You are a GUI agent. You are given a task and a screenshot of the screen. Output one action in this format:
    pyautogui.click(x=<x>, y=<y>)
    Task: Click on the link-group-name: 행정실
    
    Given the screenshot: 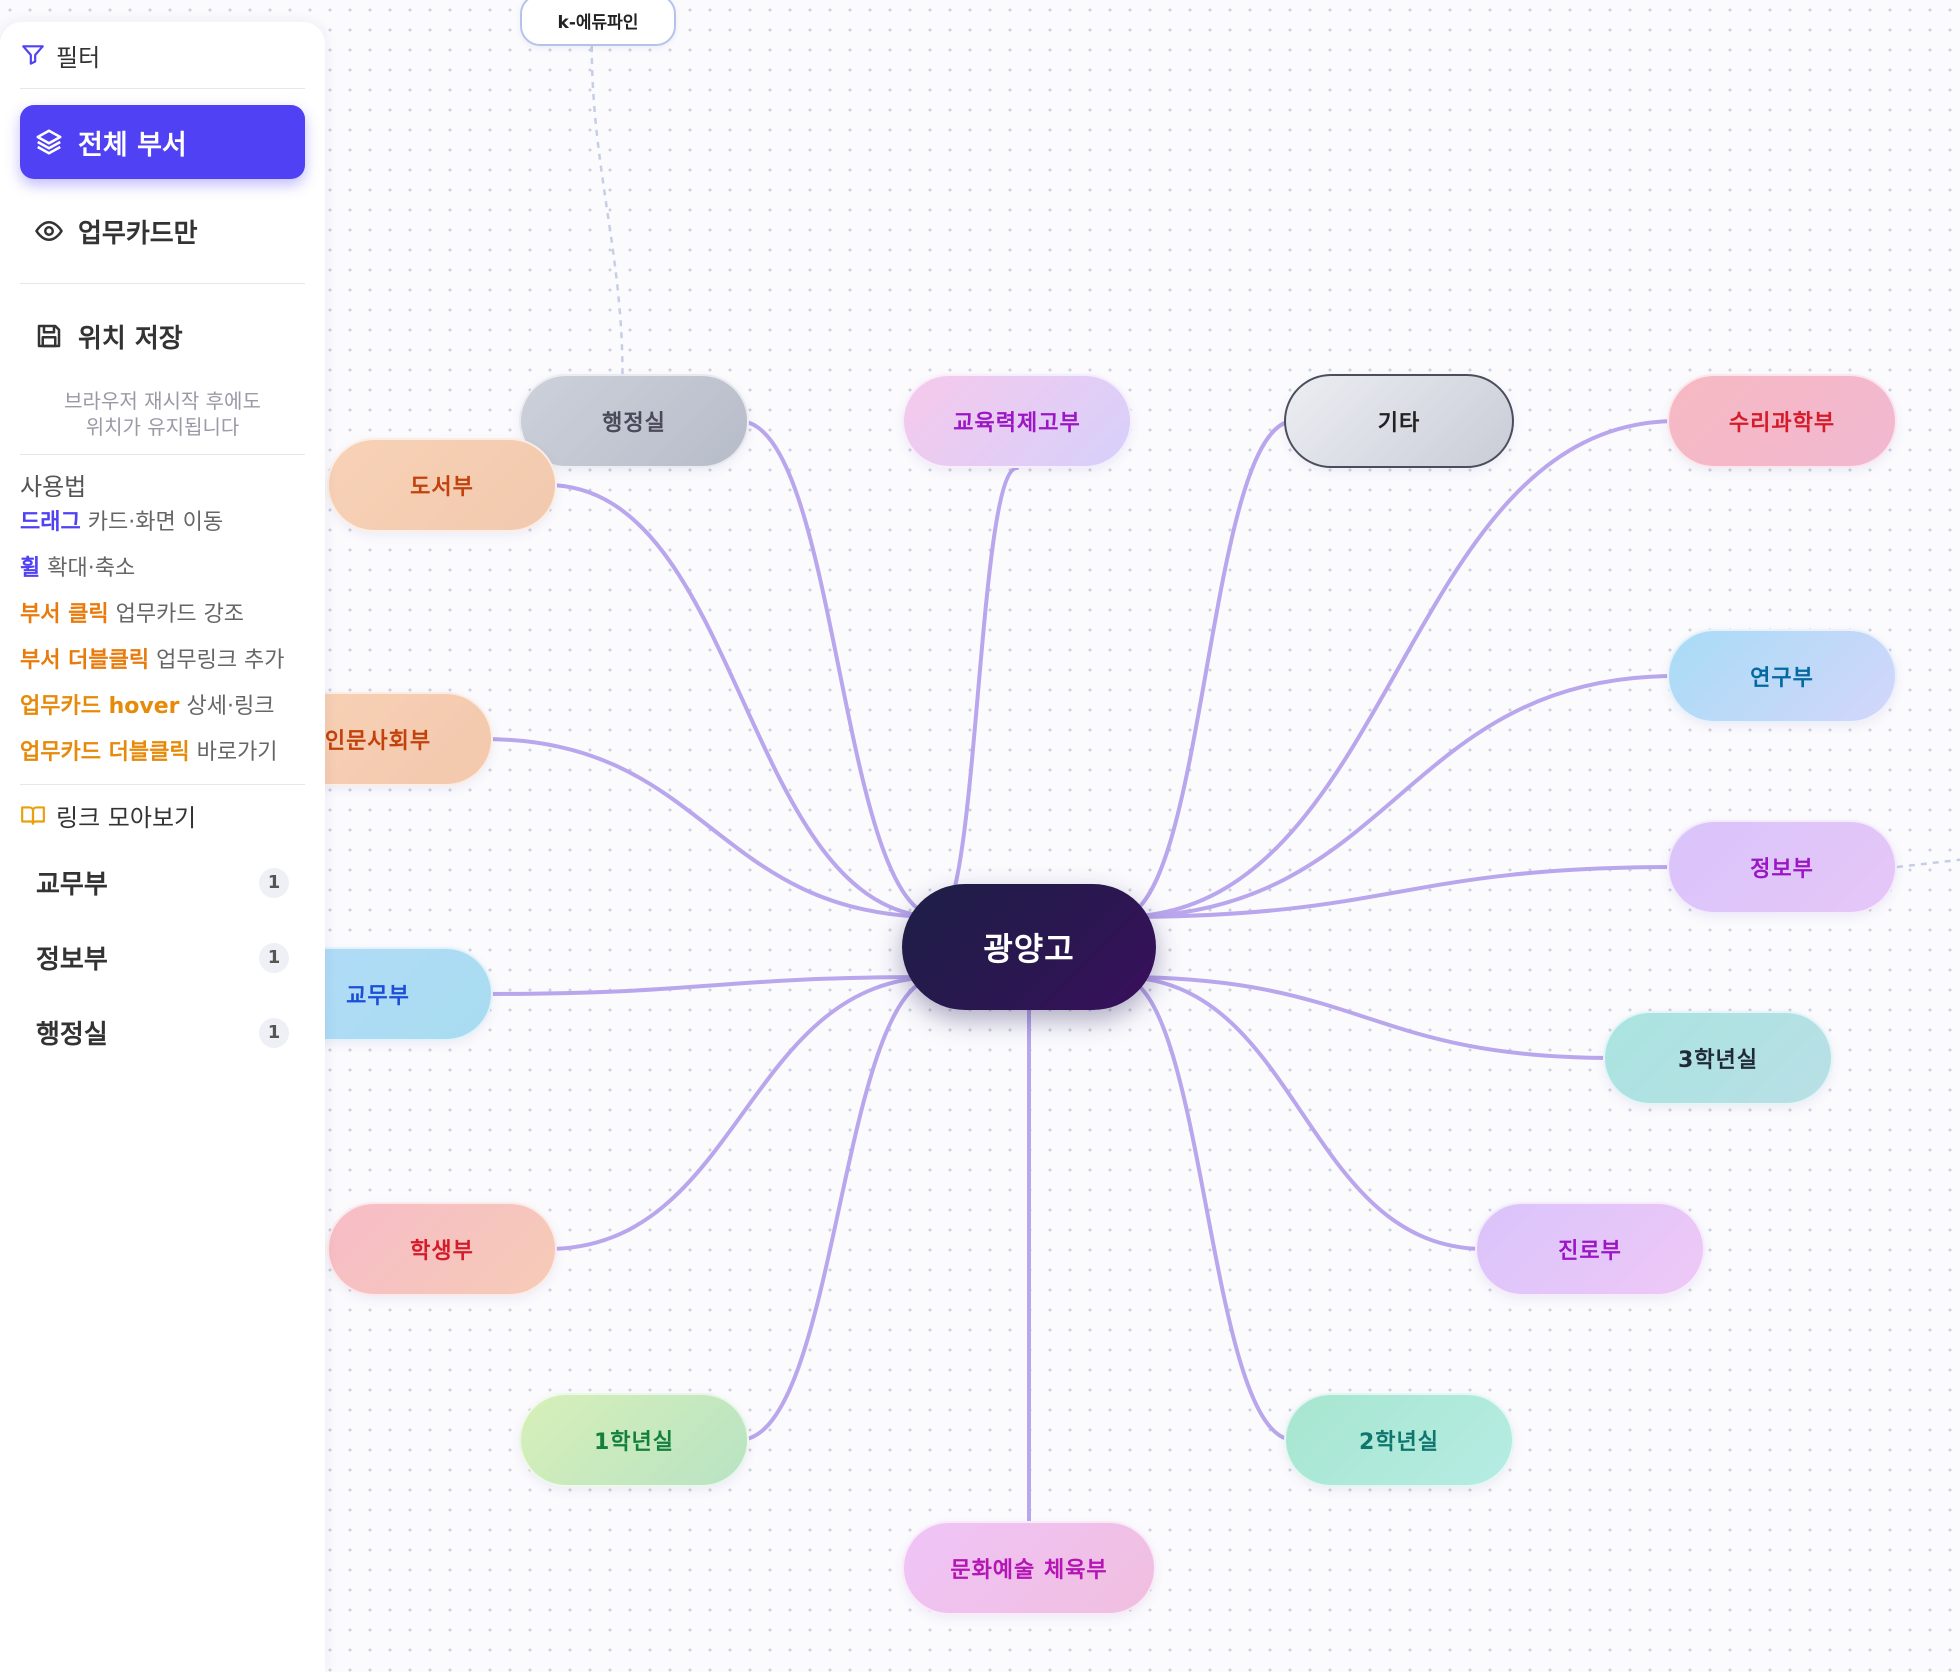 What is the action you would take?
    pyautogui.click(x=72, y=1035)
    